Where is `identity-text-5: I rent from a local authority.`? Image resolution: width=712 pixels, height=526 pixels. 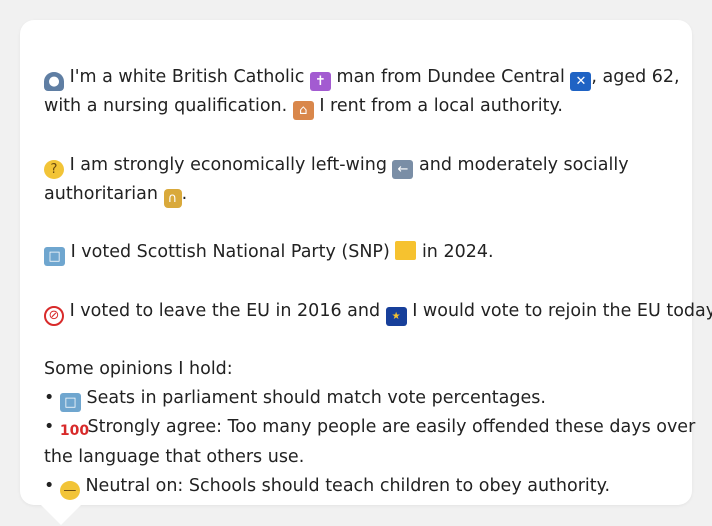 identity-text-5: I rent from a local authority. is located at coordinates (438, 106).